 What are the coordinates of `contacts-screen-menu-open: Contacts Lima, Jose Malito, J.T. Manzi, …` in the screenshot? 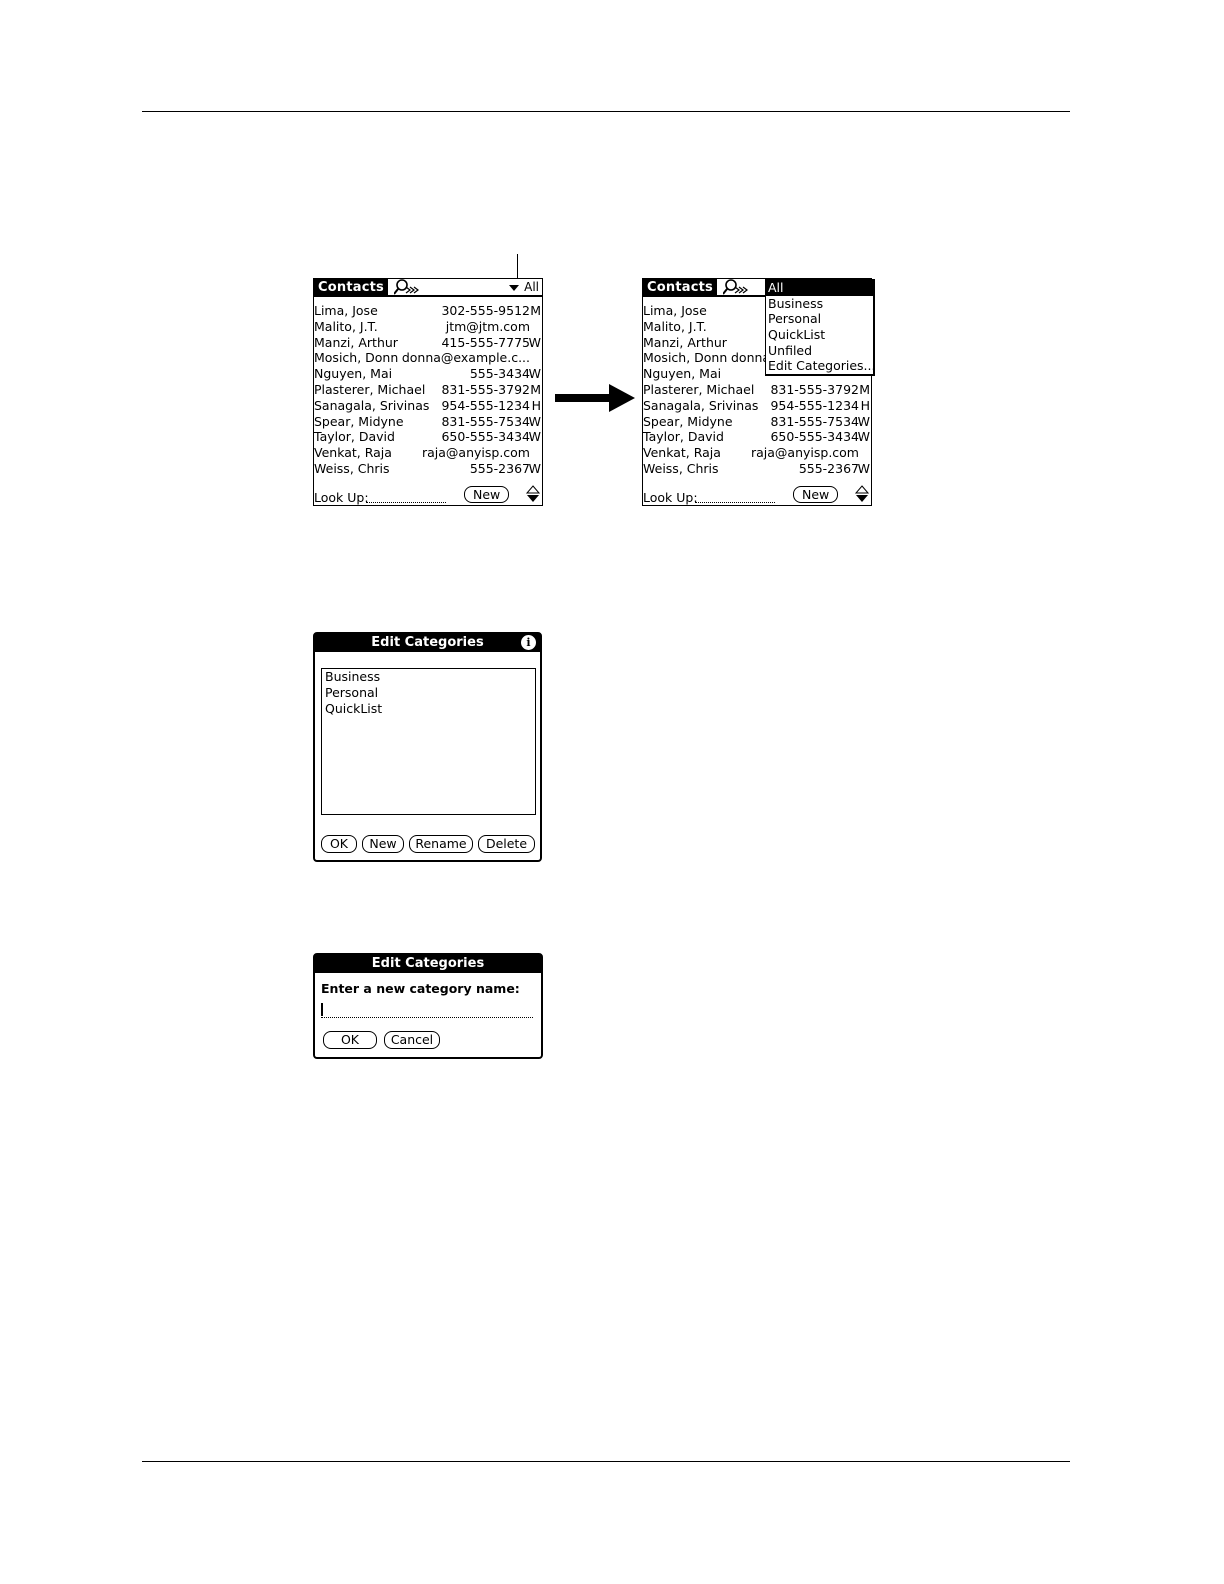 It's located at (758, 392).